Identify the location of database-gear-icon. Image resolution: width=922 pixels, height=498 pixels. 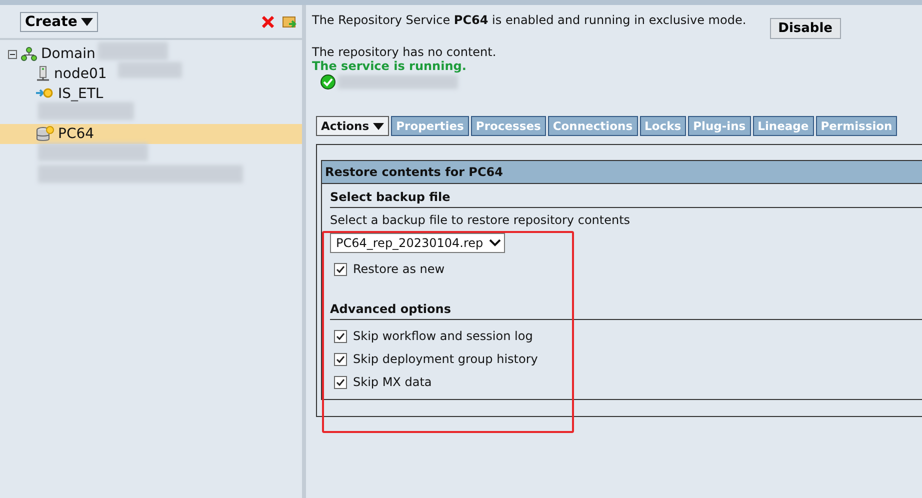
(45, 134).